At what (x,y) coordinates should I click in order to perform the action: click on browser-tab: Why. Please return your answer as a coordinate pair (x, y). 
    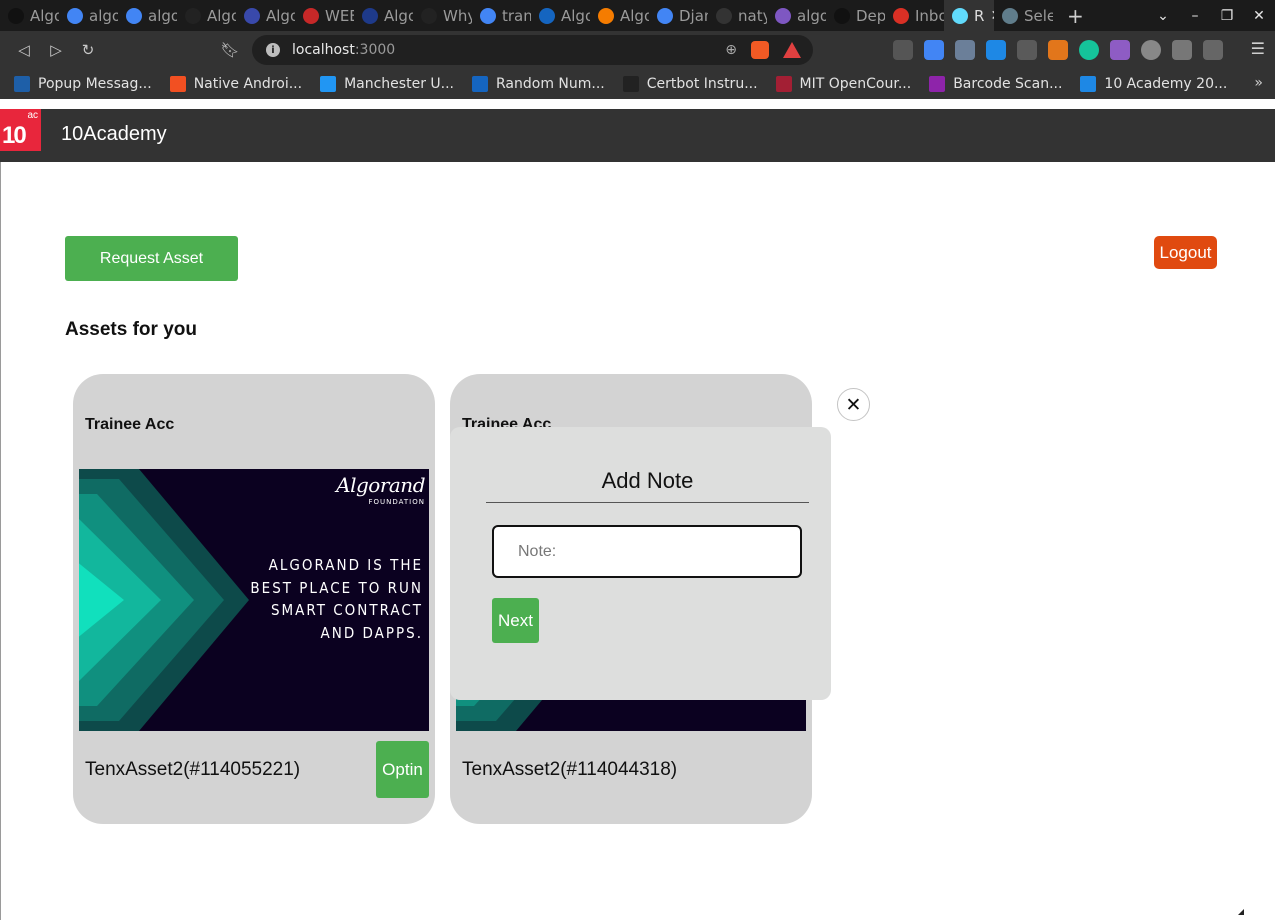
    Looking at the image, I should click on (442, 15).